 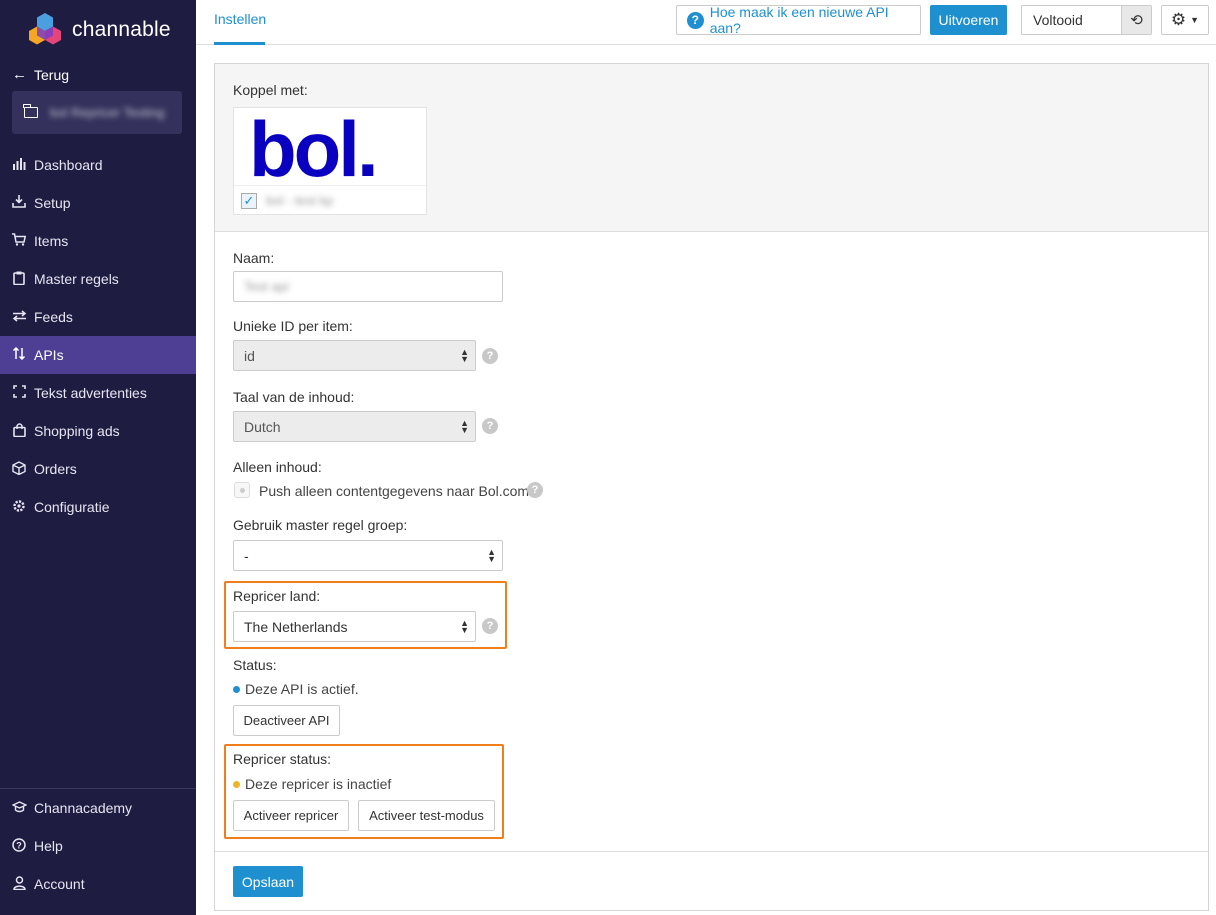 I want to click on unique-id-value: id, so click(x=249, y=355).